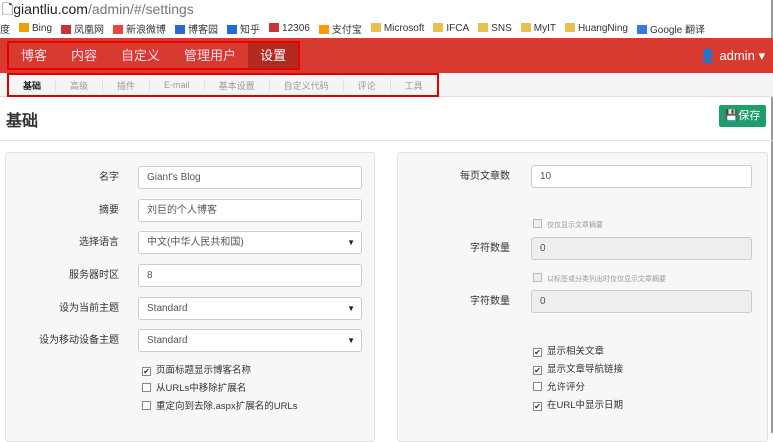 This screenshot has height=442, width=773. I want to click on bookmark-item: Google 翻译, so click(671, 28).